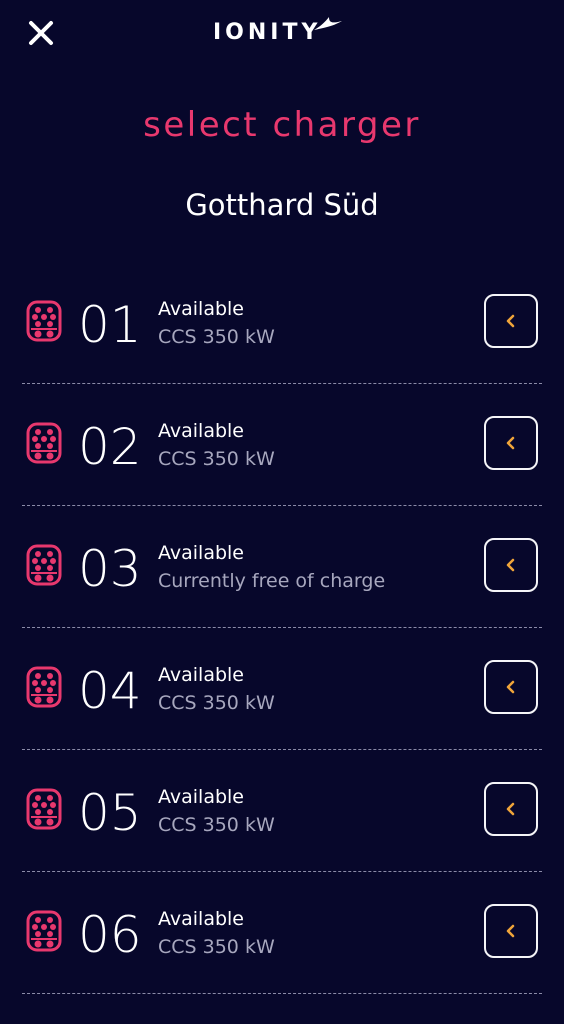  What do you see at coordinates (328, 23) in the screenshot?
I see `bird-icon` at bounding box center [328, 23].